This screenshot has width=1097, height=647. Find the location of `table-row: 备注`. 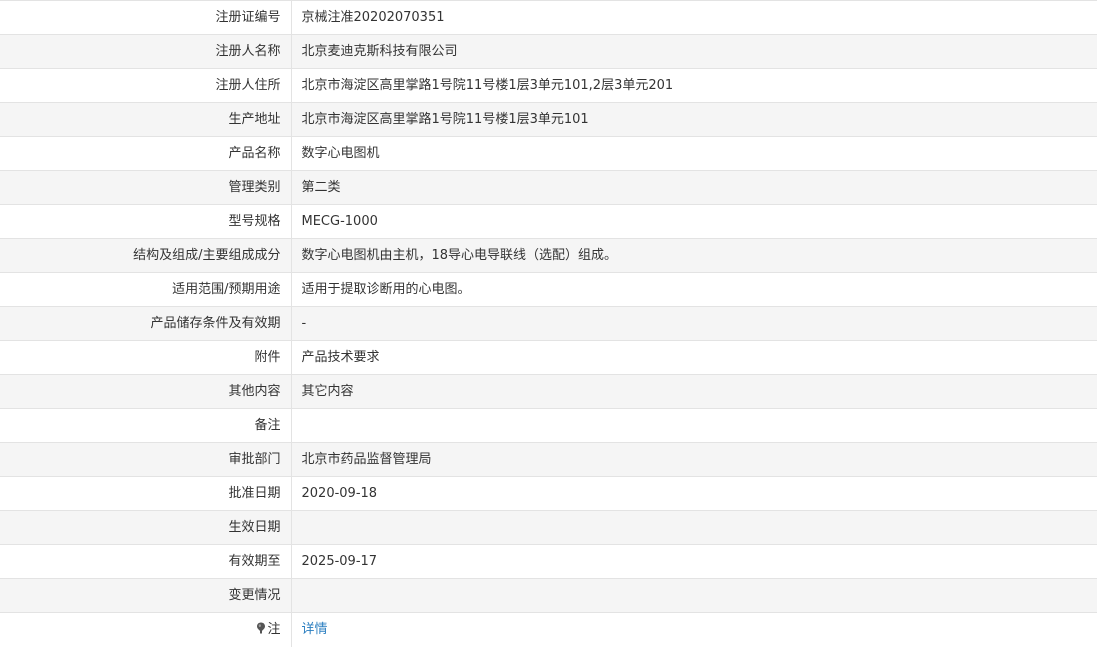

table-row: 备注 is located at coordinates (548, 425).